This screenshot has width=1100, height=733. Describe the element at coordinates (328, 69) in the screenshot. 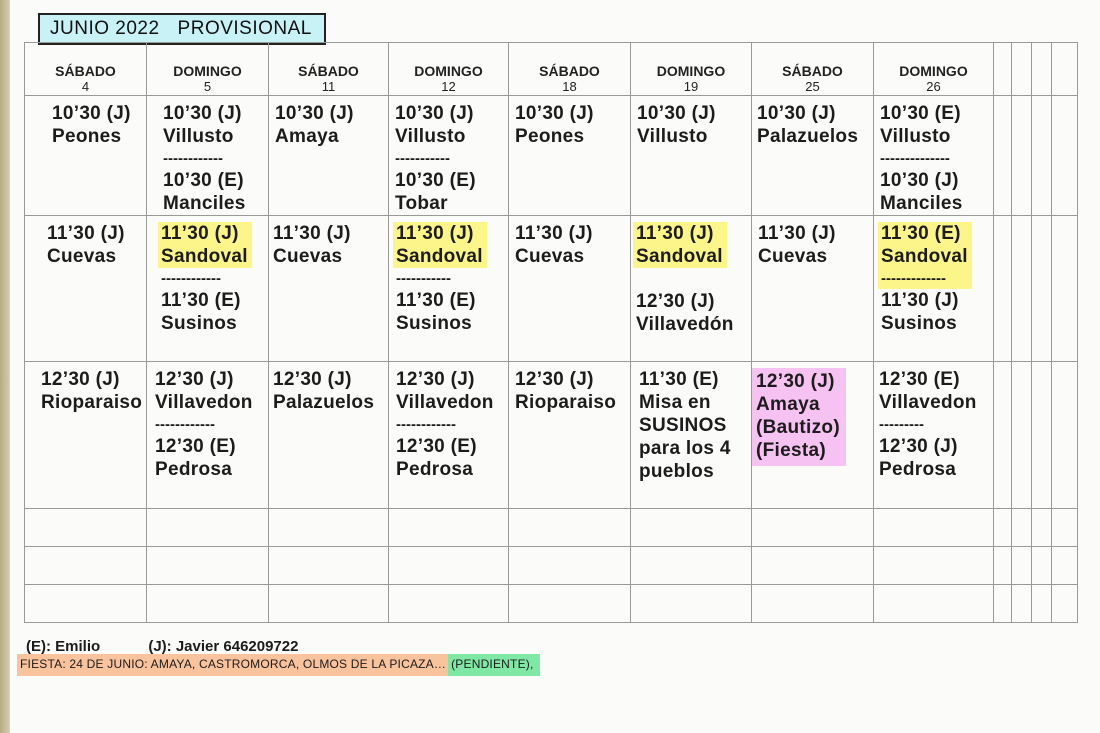

I see `day-header: SÁBADO 11` at that location.